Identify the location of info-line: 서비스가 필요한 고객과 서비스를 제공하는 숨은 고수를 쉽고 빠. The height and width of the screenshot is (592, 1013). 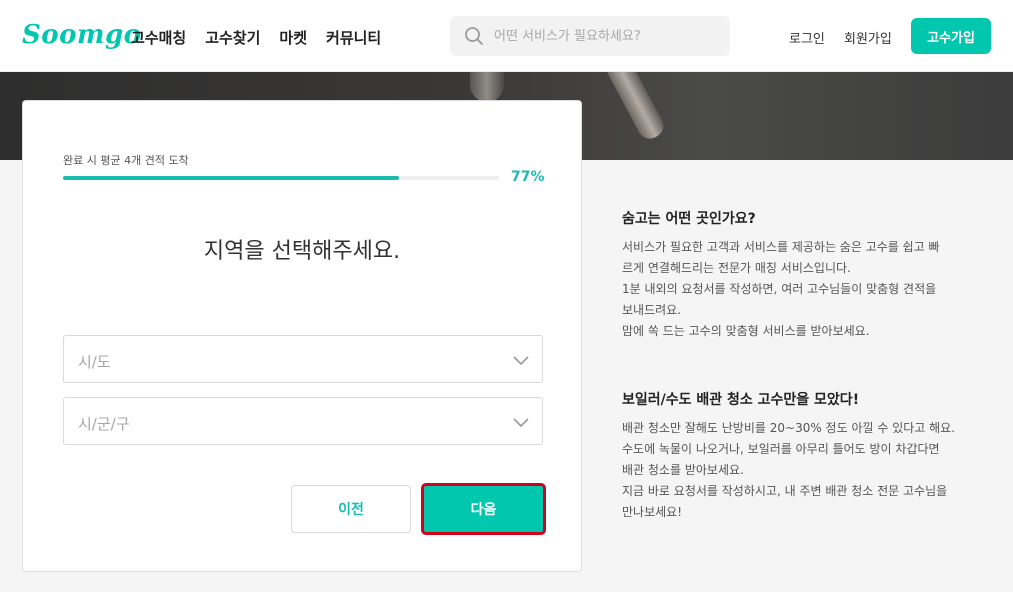
(781, 247).